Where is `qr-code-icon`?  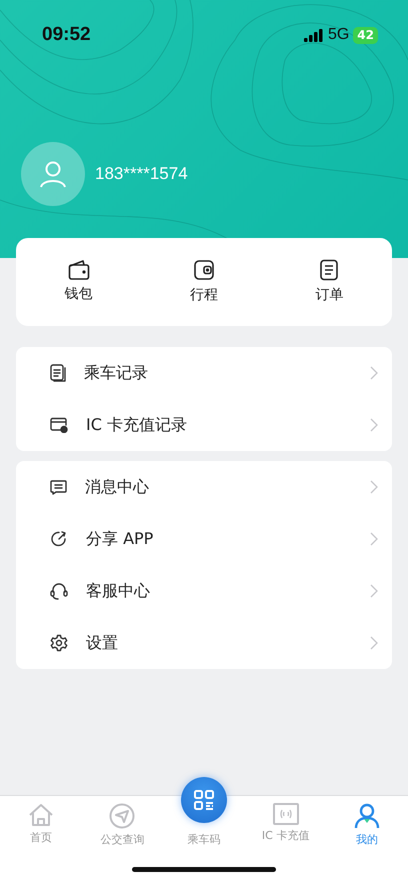 qr-code-icon is located at coordinates (203, 800).